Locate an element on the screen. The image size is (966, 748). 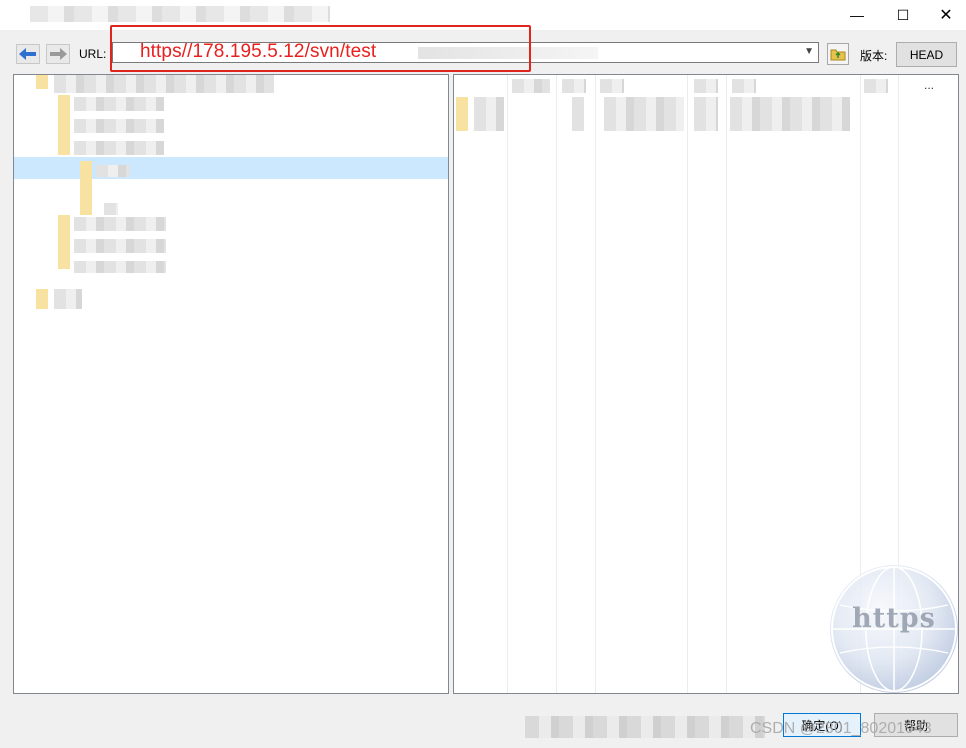
close-button: ✕ is located at coordinates (946, 15).